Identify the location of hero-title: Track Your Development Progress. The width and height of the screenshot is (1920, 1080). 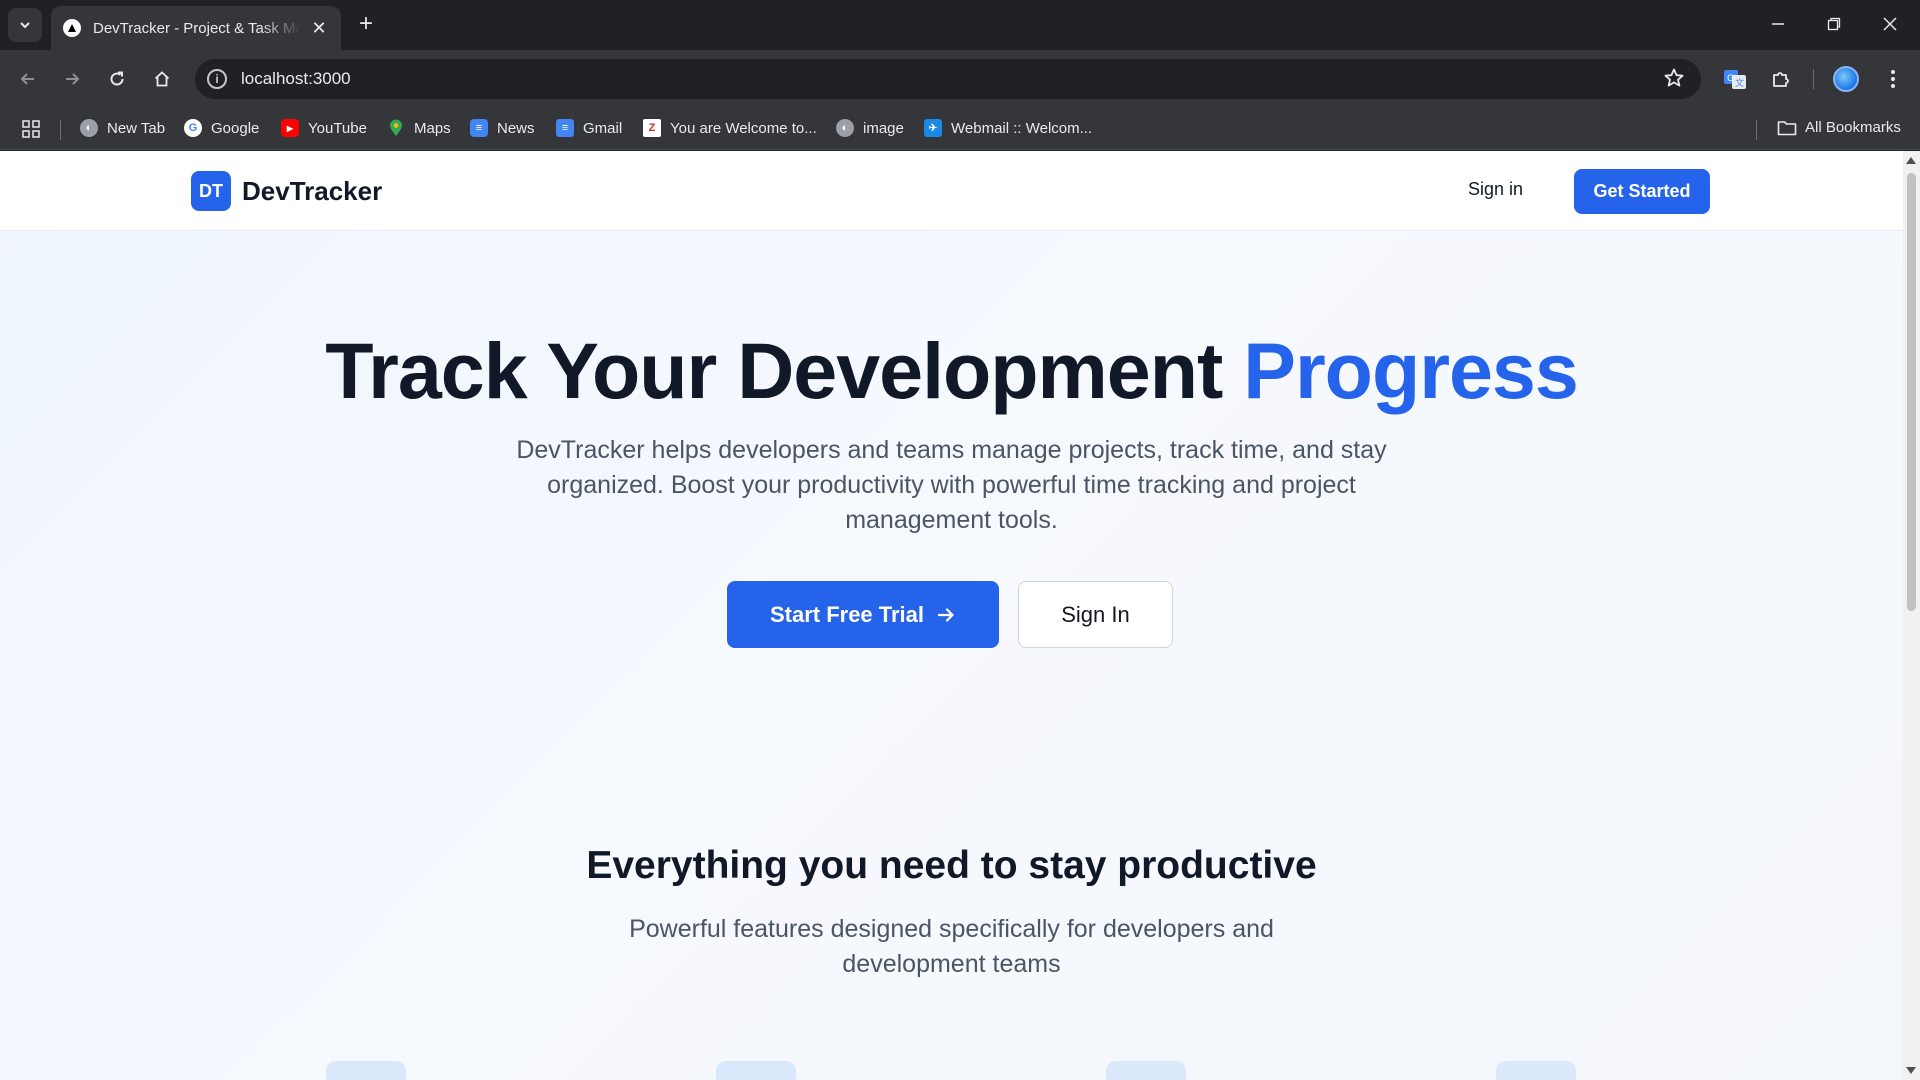
(951, 371).